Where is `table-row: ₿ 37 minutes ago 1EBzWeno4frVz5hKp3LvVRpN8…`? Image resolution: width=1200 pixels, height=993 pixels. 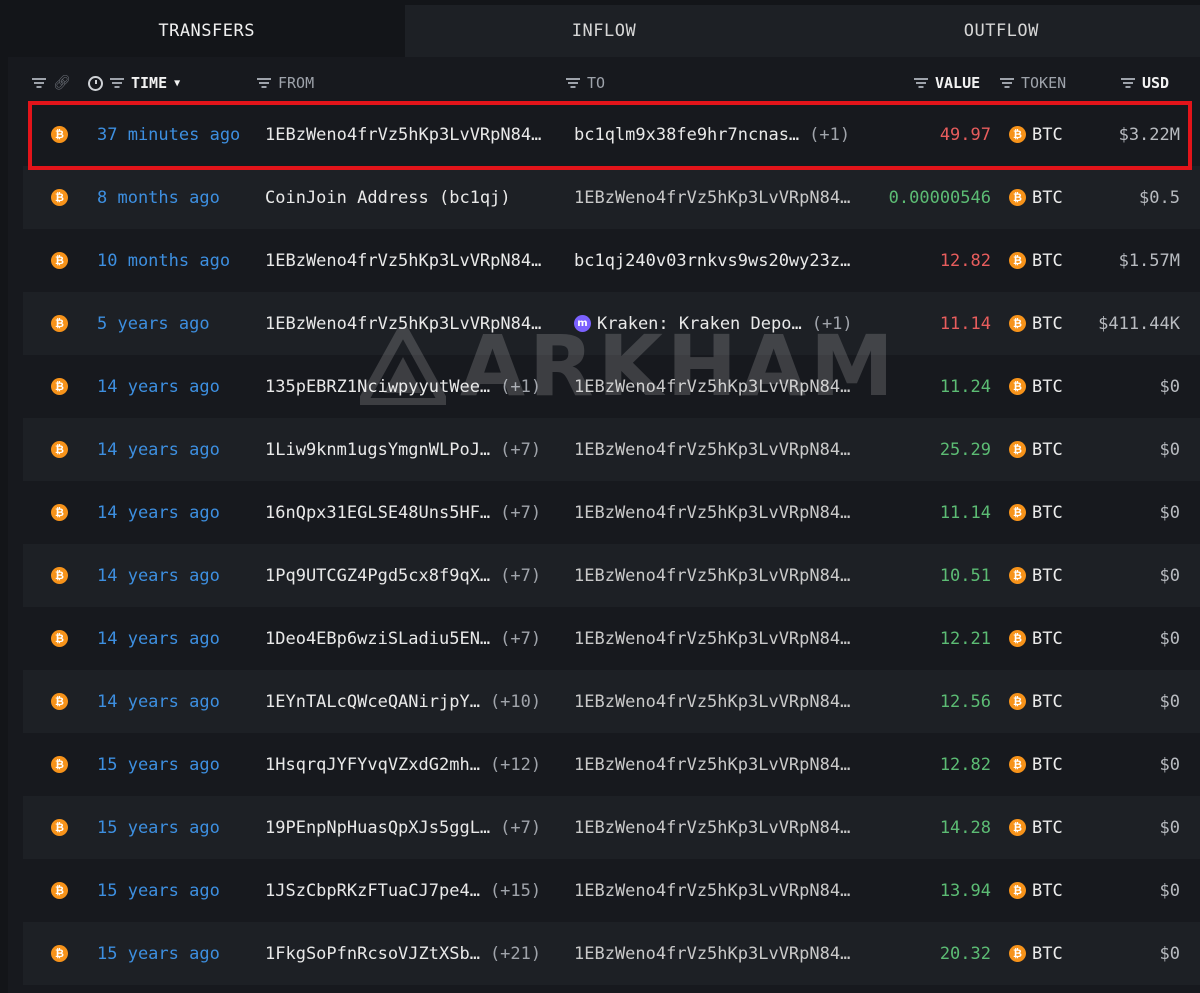 table-row: ₿ 37 minutes ago 1EBzWeno4frVz5hKp3LvVRpN8… is located at coordinates (611, 134).